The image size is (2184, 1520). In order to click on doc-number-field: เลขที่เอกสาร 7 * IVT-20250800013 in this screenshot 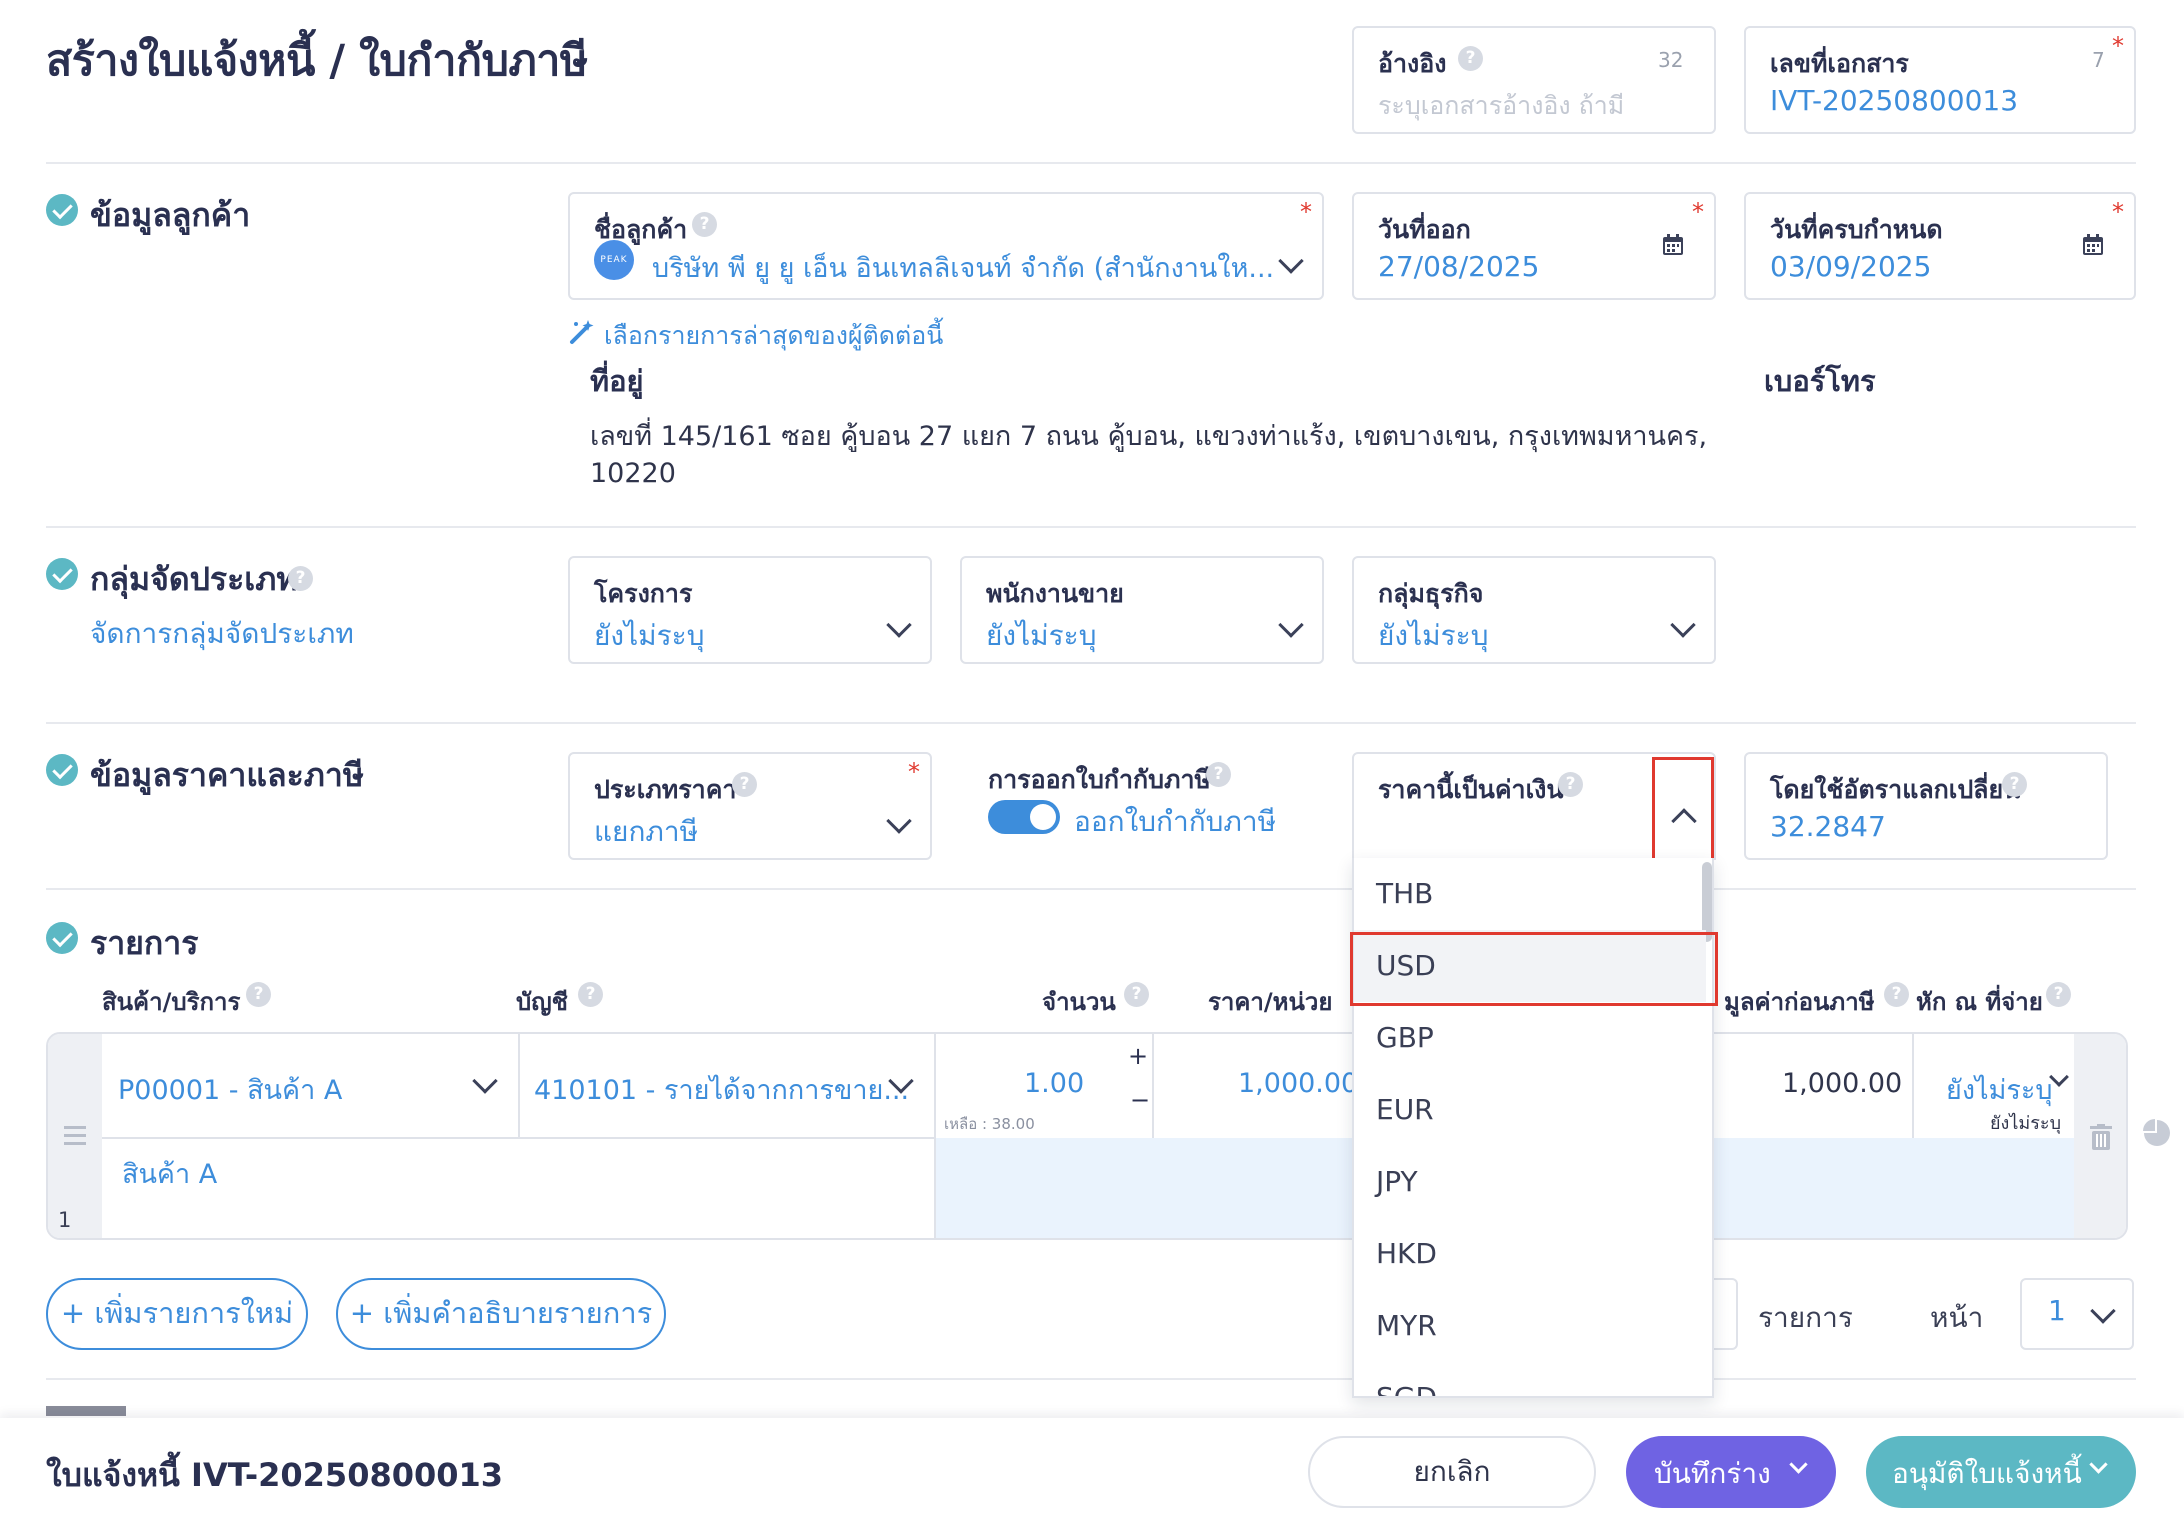, I will do `click(1940, 80)`.